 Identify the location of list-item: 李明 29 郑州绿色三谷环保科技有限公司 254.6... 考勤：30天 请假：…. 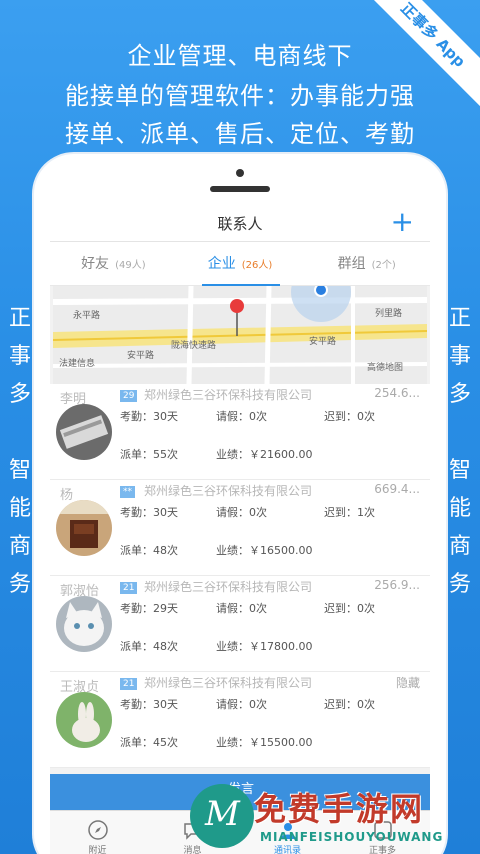
(240, 432).